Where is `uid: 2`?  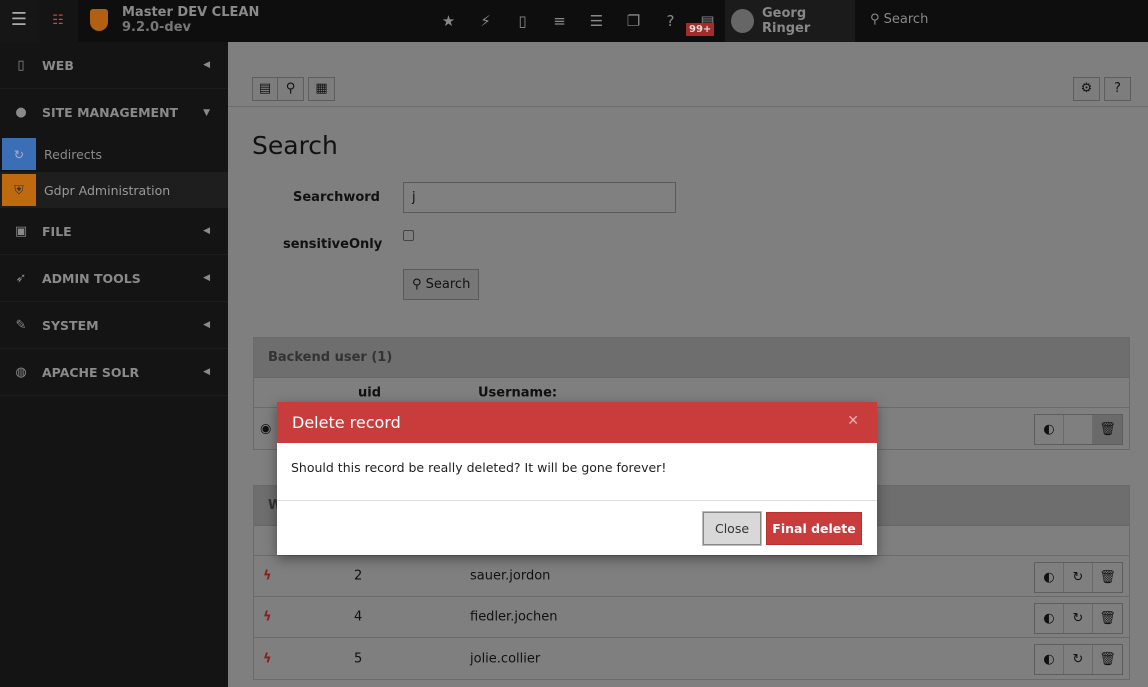
uid: 2 is located at coordinates (358, 576).